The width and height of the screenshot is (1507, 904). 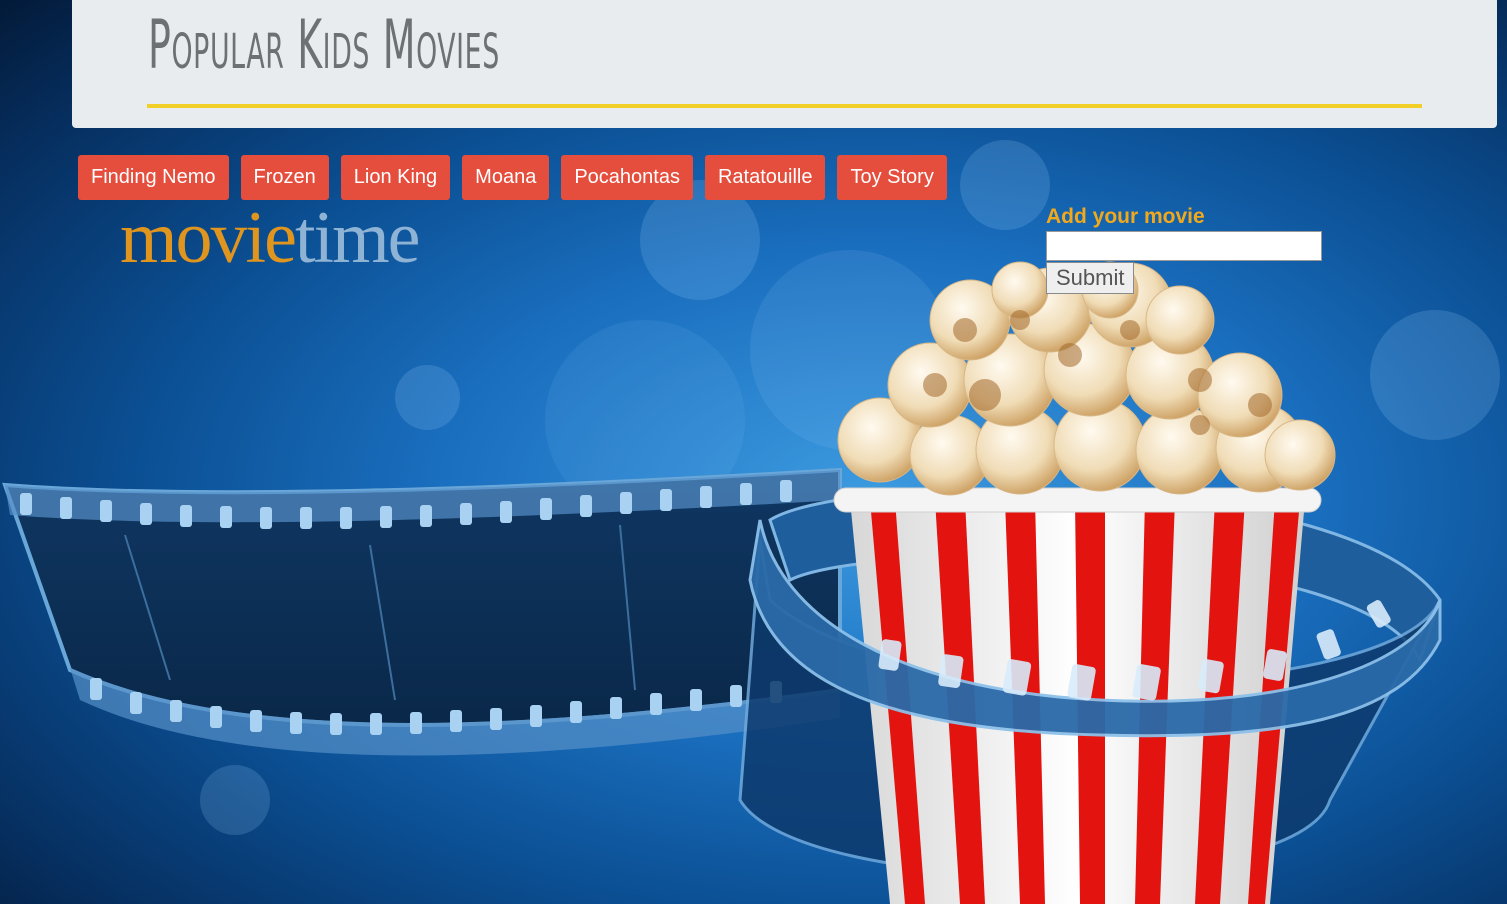 I want to click on nav-button-moana: Moana, so click(x=506, y=177).